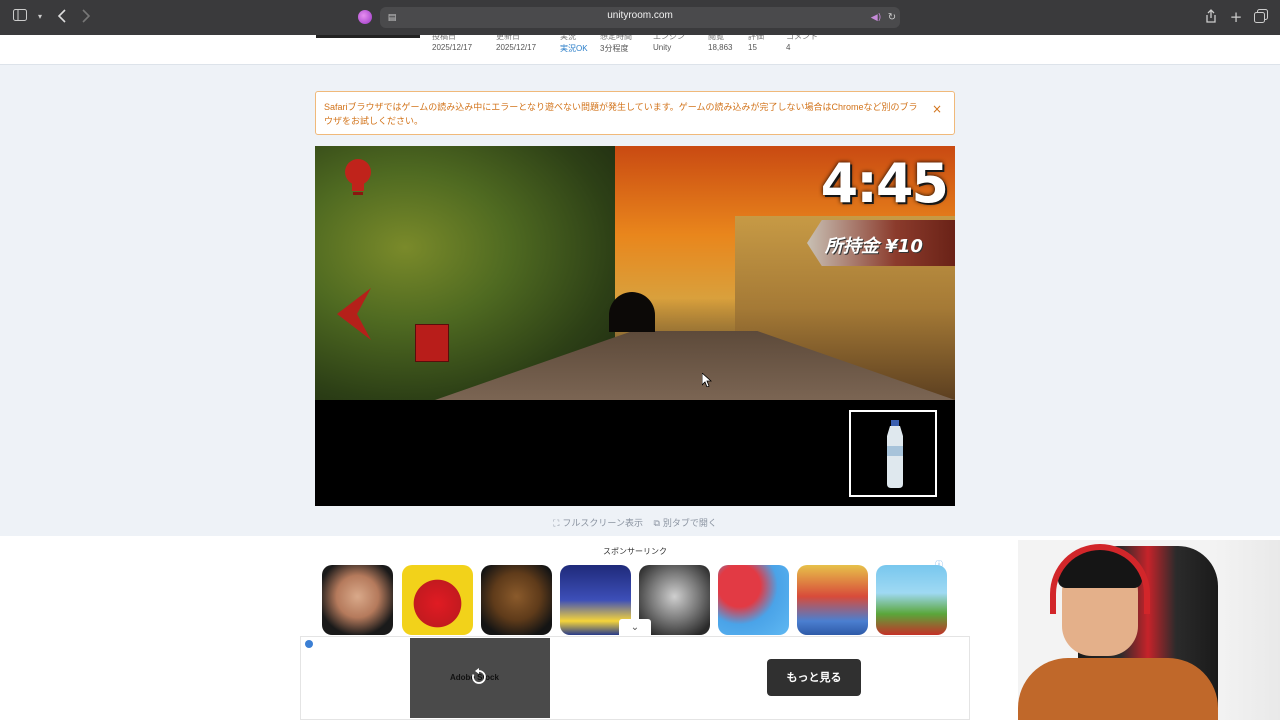 The height and width of the screenshot is (720, 1280). What do you see at coordinates (86, 17) in the screenshot?
I see `forward-icon` at bounding box center [86, 17].